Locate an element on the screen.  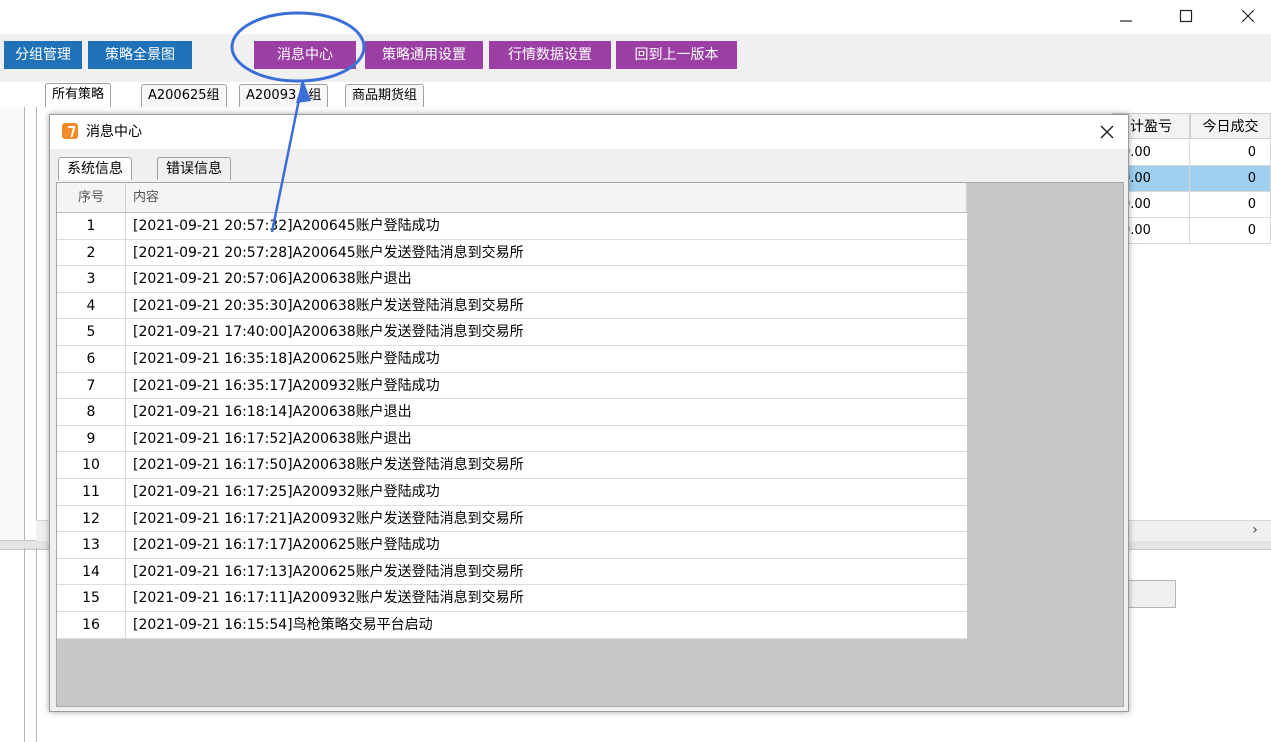
message-center-button: 消息中心 is located at coordinates (305, 55).